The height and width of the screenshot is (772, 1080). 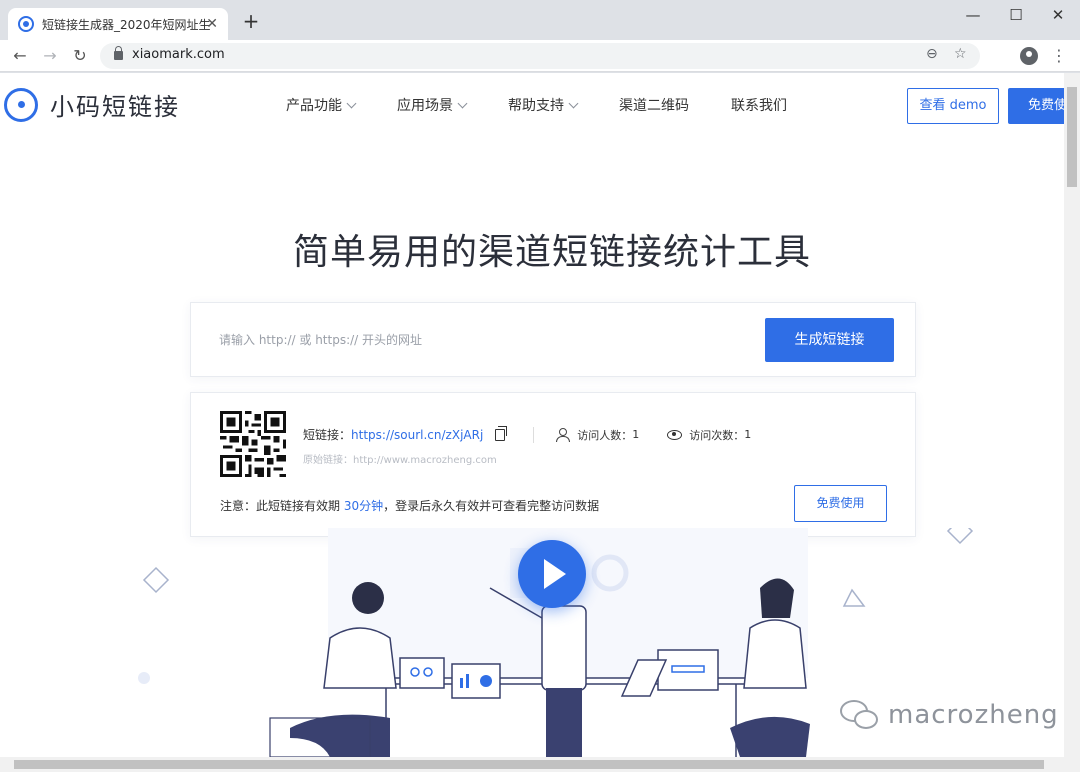 I want to click on browser-tab: 短链接生成器_2020年短网址生成 ✕, so click(x=118, y=24).